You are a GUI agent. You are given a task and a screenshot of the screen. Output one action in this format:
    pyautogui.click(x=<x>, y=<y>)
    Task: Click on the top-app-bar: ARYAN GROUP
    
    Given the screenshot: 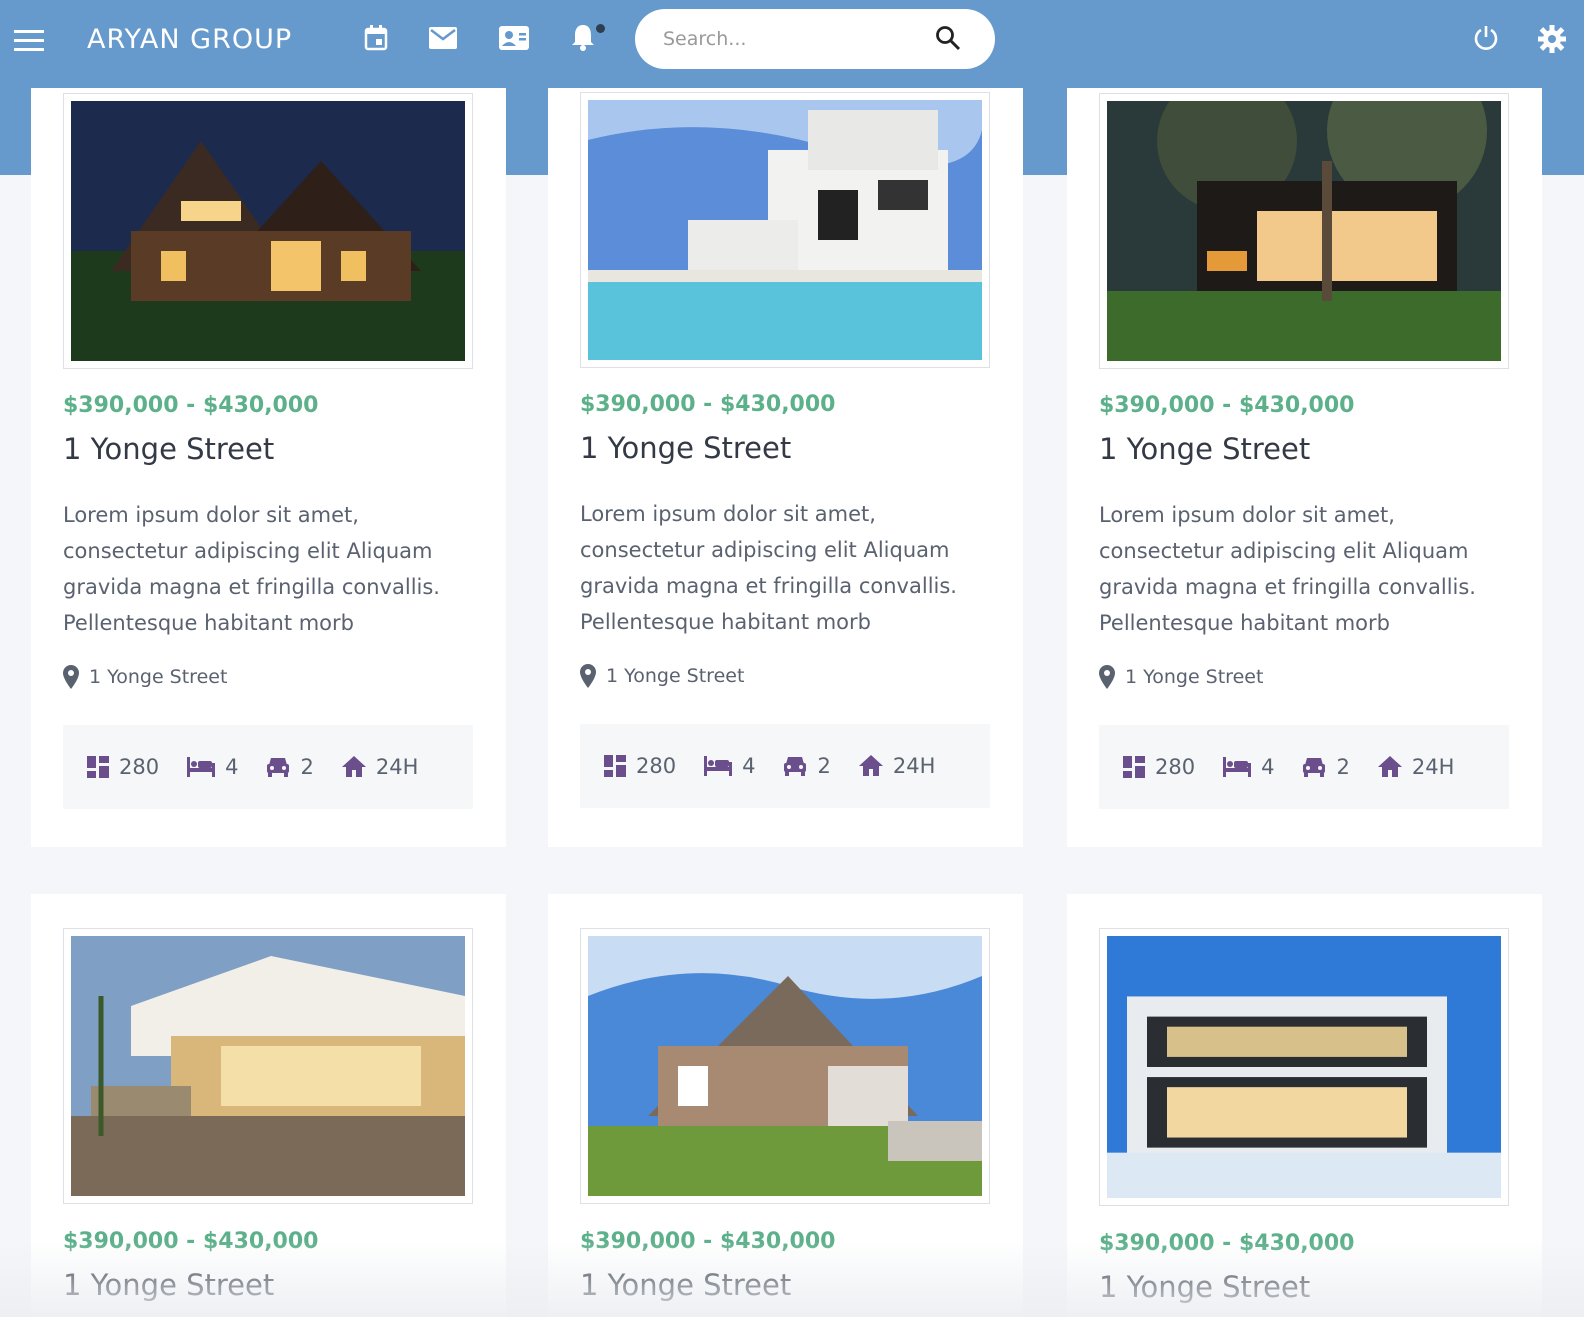 What is the action you would take?
    pyautogui.click(x=792, y=44)
    